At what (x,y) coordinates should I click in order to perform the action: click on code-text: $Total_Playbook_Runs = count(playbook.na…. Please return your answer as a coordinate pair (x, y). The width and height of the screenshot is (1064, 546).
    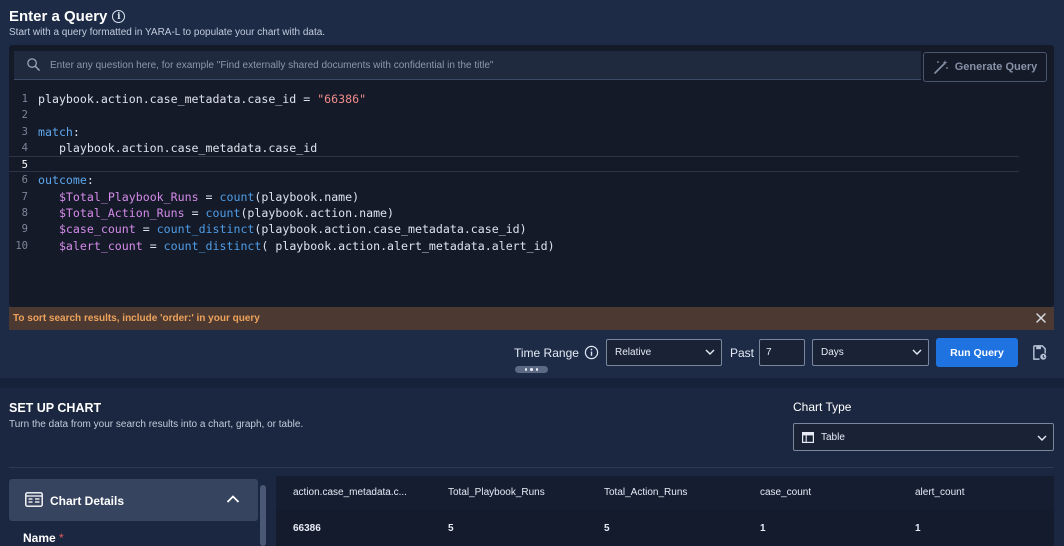
    Looking at the image, I should click on (198, 197).